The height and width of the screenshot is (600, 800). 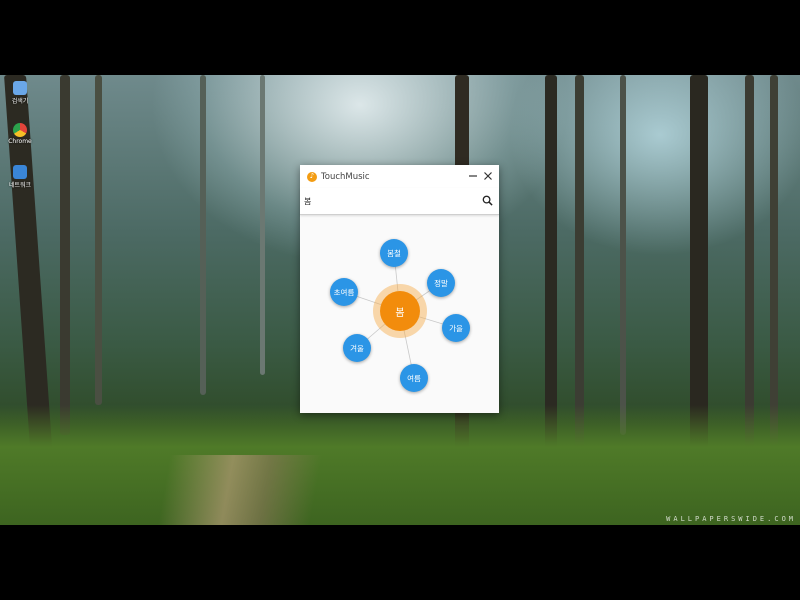 I want to click on desktop-icon-label: 검색기, so click(x=20, y=101).